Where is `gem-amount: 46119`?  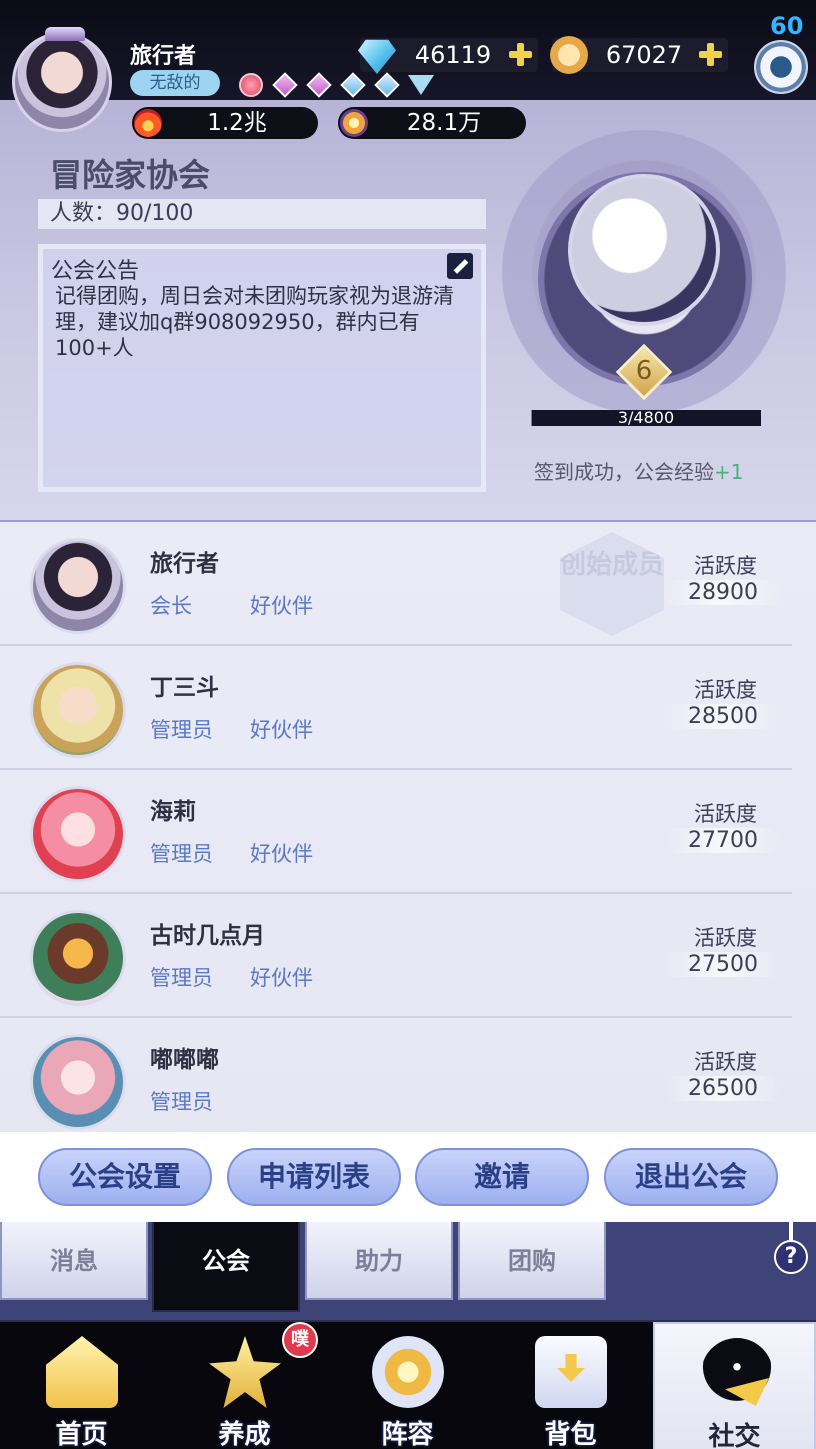
gem-amount: 46119 is located at coordinates (453, 55).